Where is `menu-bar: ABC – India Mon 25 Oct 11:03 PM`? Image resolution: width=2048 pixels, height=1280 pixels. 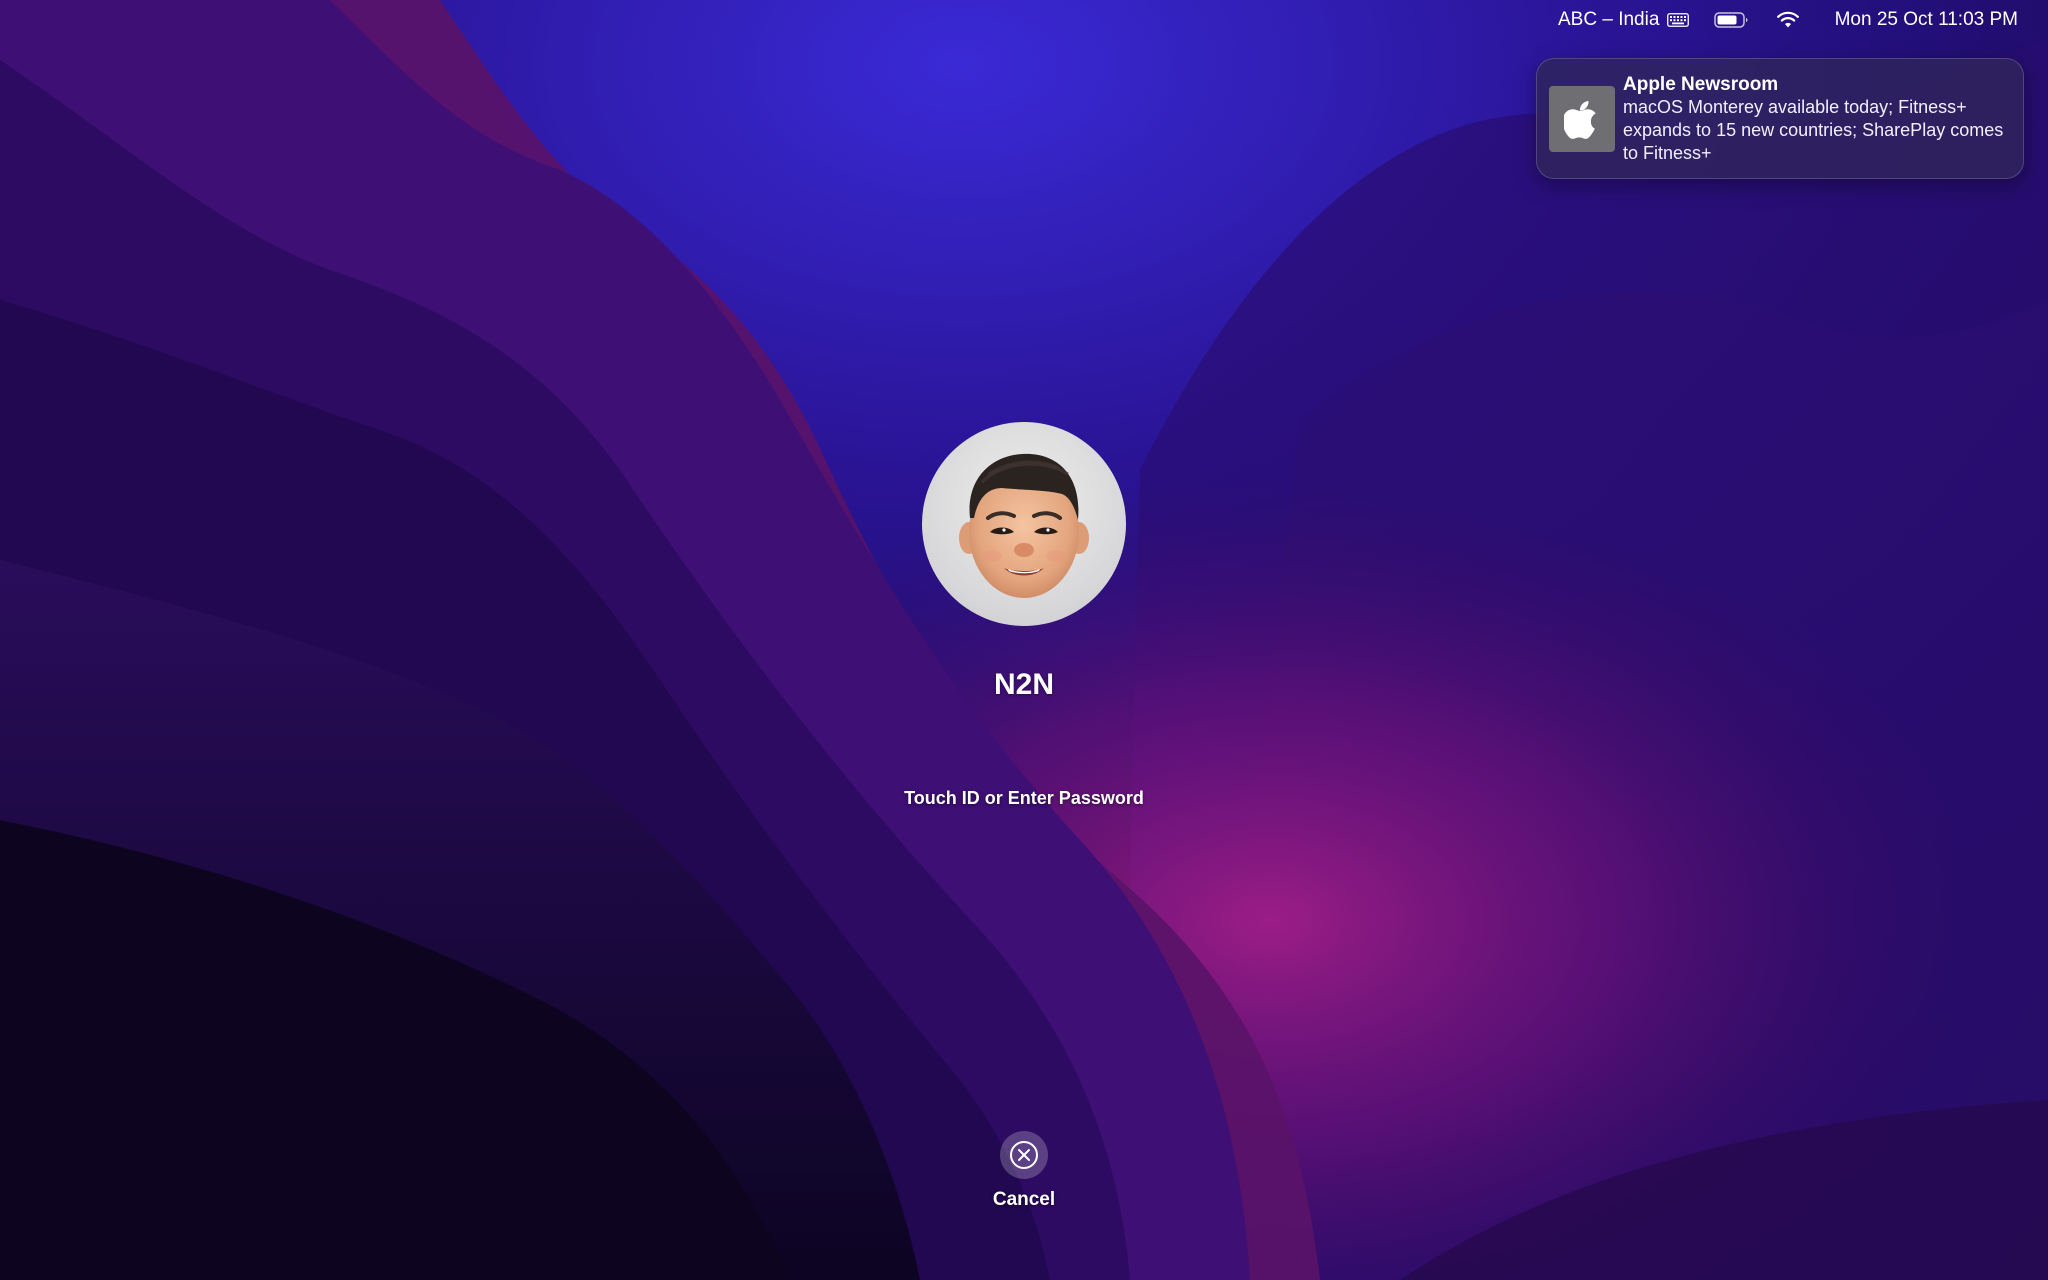 menu-bar: ABC – India Mon 25 Oct 11:03 PM is located at coordinates (1024, 20).